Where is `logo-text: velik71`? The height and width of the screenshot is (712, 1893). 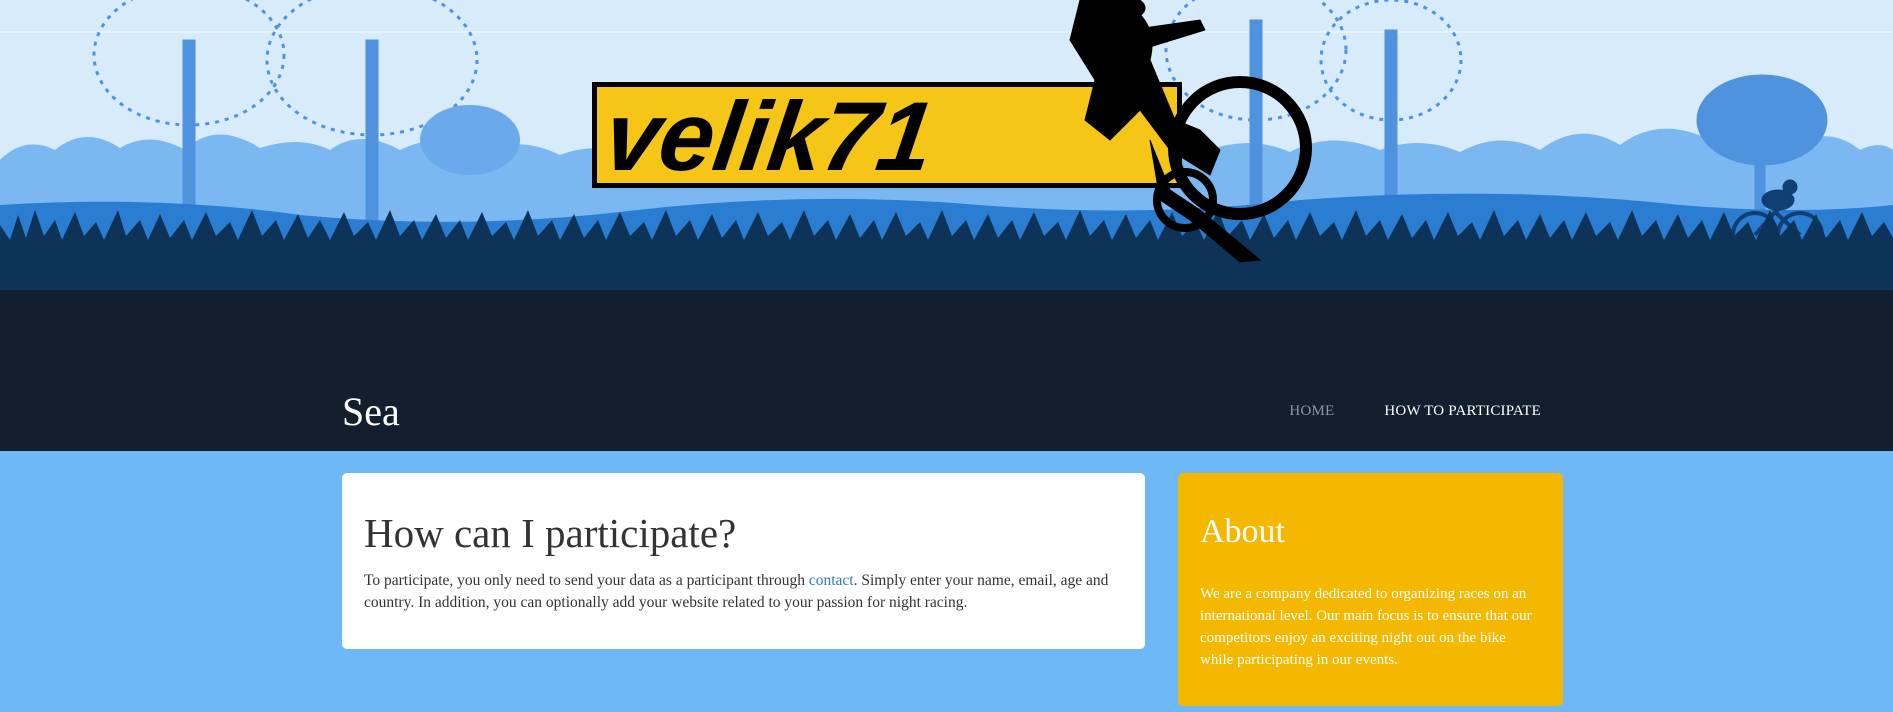 logo-text: velik71 is located at coordinates (769, 135).